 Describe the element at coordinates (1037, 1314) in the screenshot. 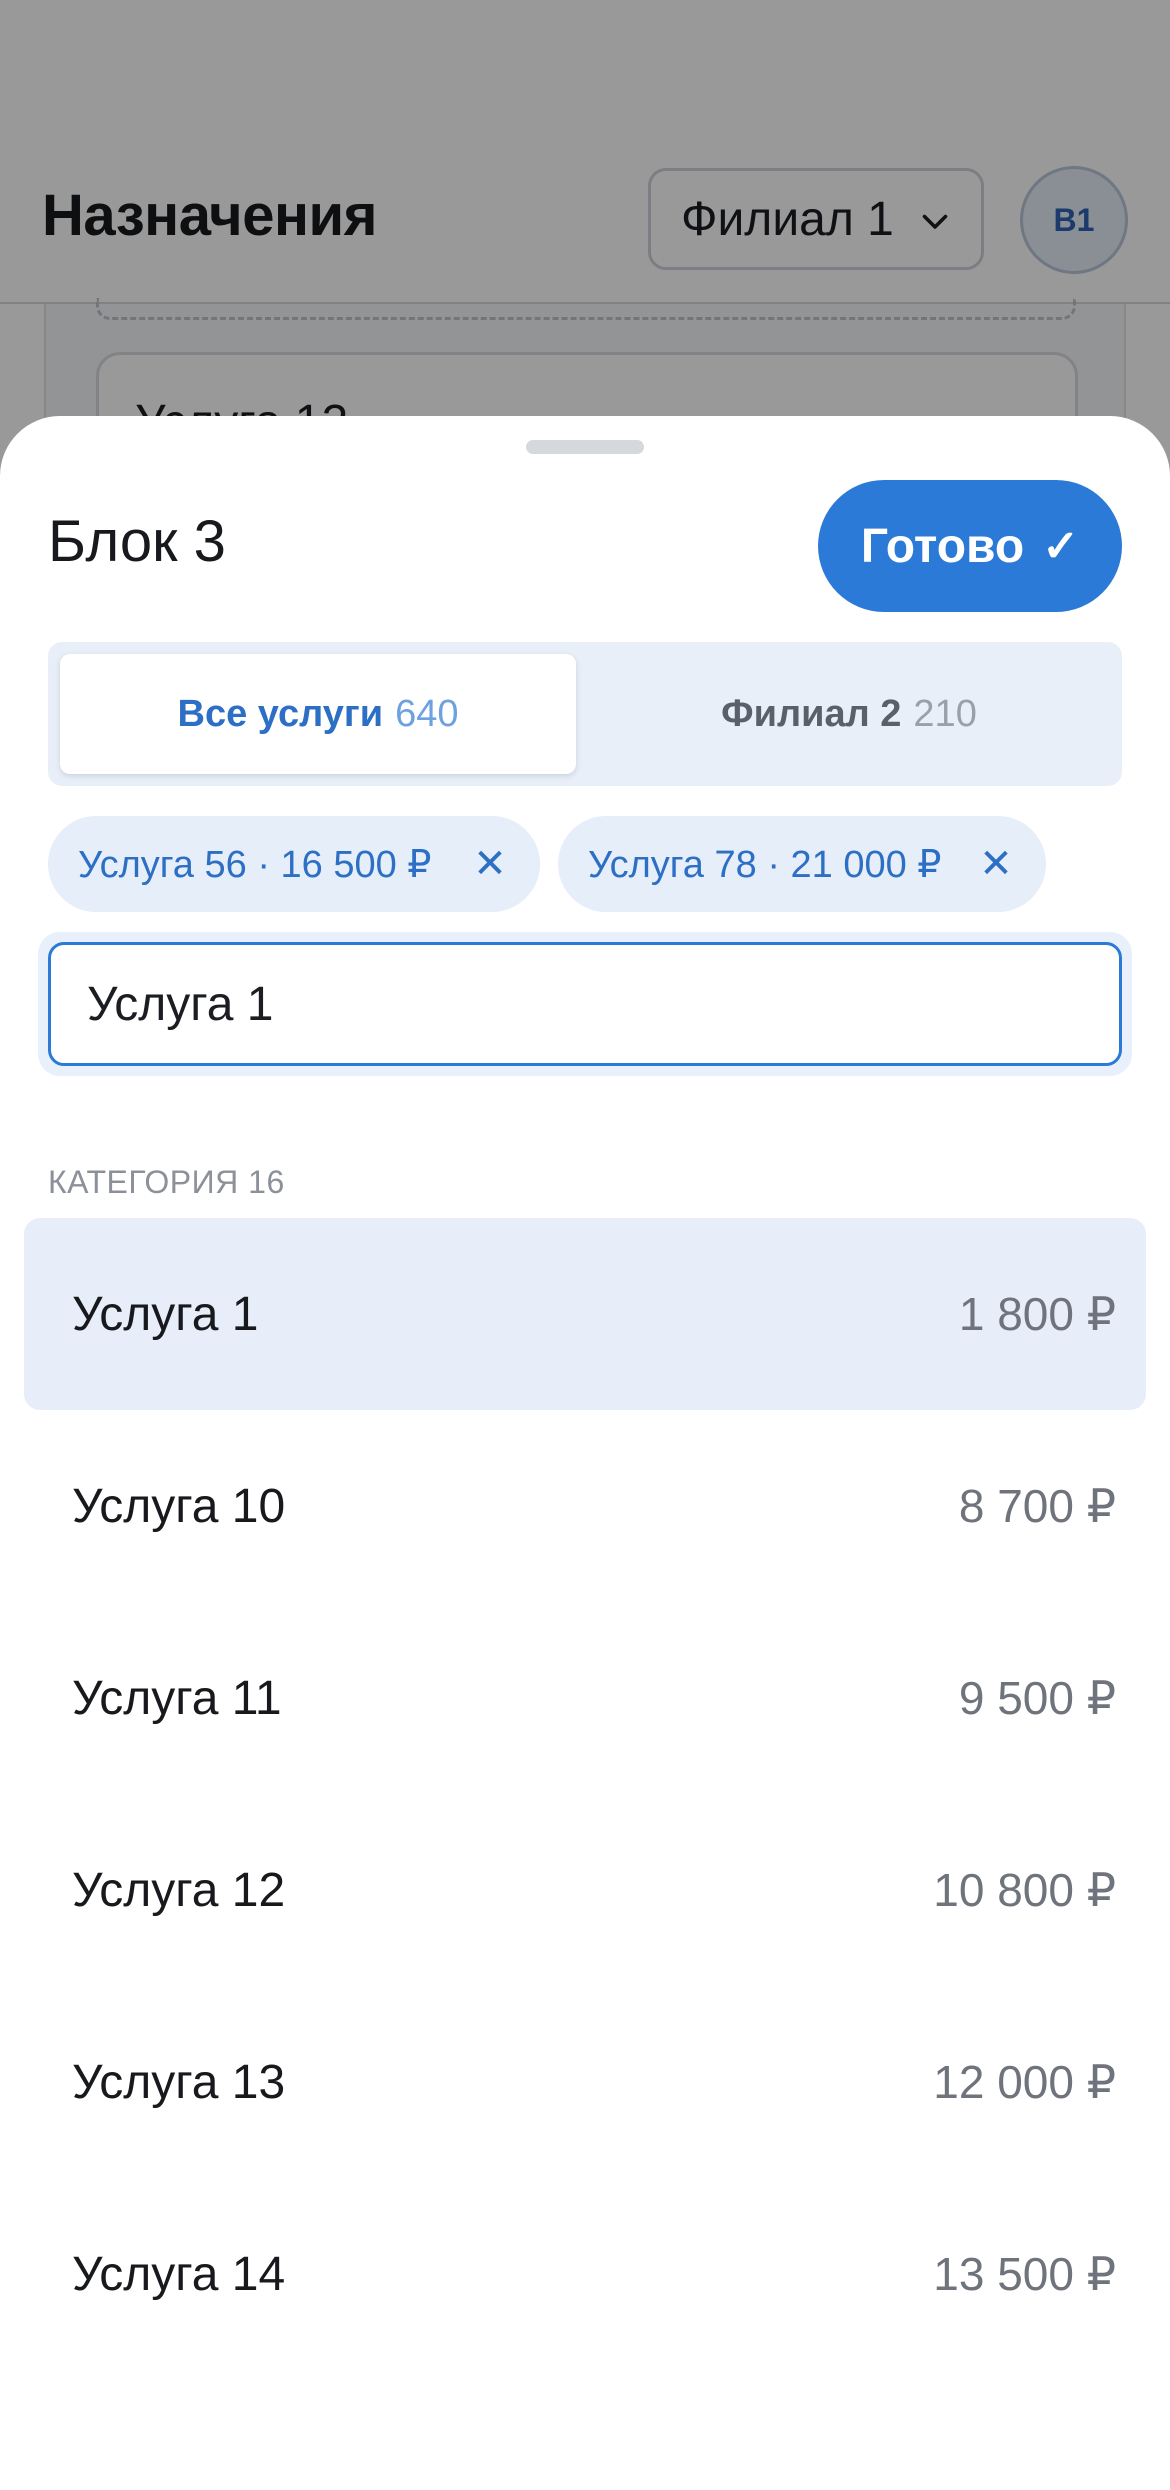

I see `service-price: 1 800 ₽` at that location.